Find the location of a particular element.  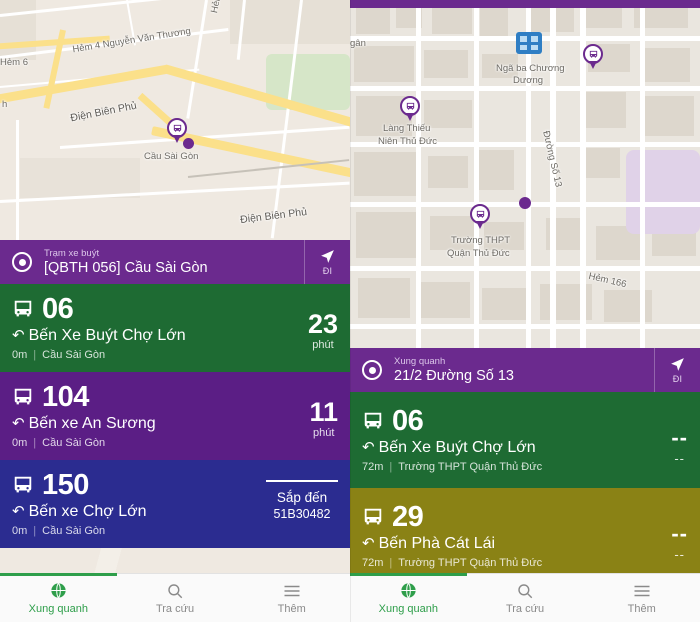

route-top: 104 is located at coordinates (175, 397).